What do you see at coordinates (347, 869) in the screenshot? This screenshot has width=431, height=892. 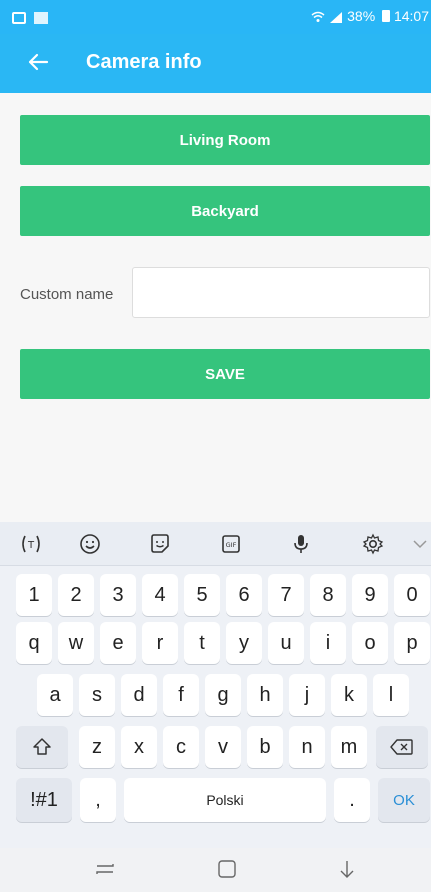 I see `back-icon` at bounding box center [347, 869].